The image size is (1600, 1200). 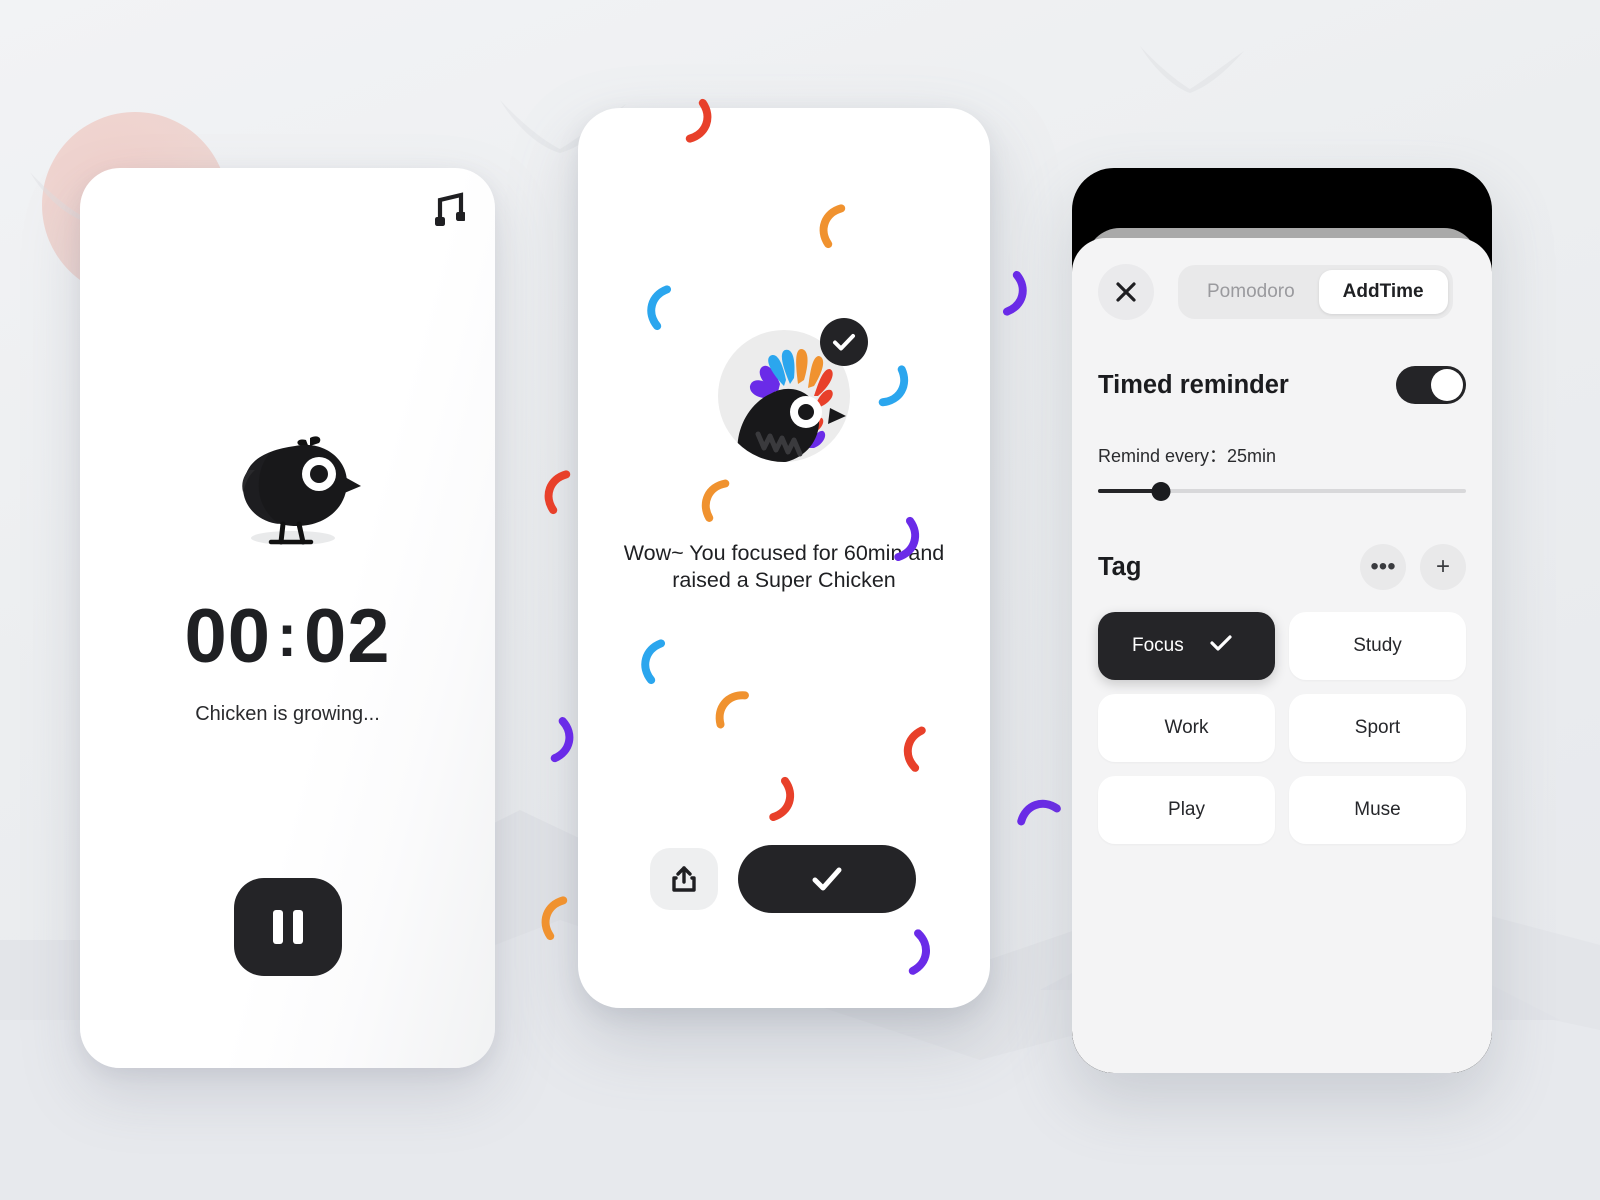 I want to click on timer-display: 00:02, so click(x=287, y=636).